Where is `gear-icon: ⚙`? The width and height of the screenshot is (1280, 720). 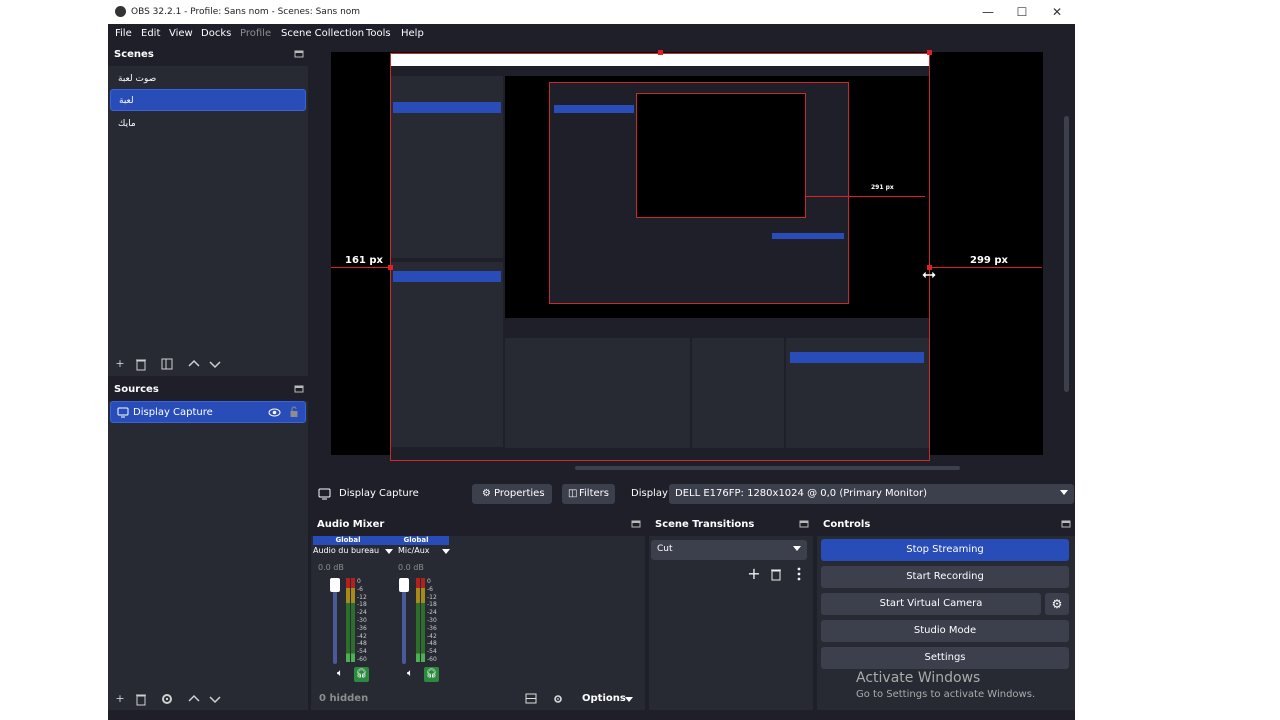 gear-icon: ⚙ is located at coordinates (486, 493).